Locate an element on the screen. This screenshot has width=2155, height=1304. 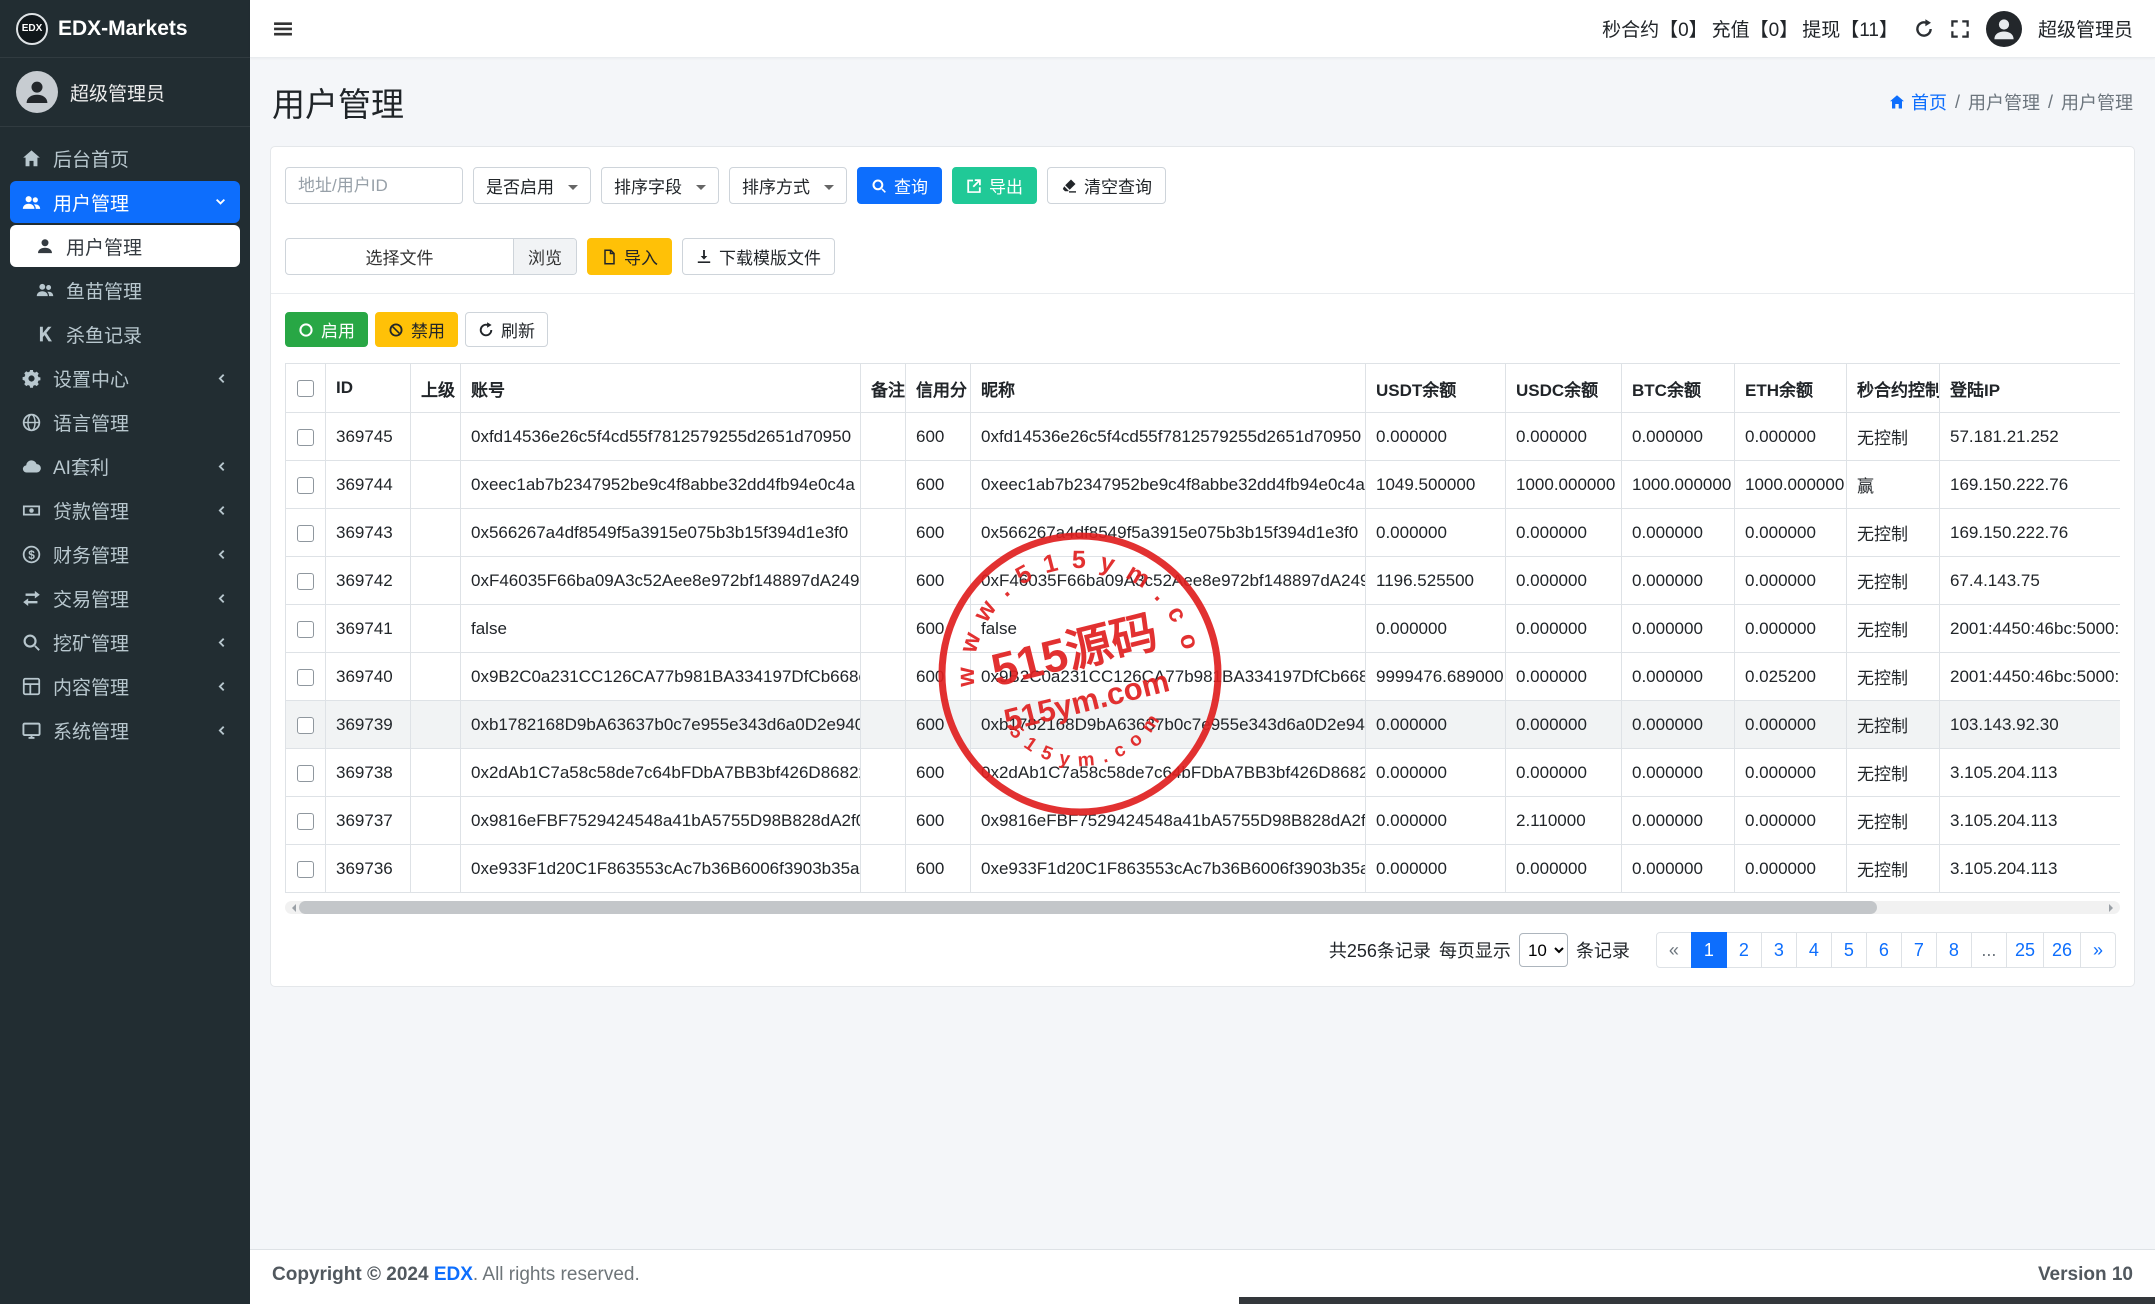
sidebar-item-trade-management: 交易管理 is located at coordinates (125, 598).